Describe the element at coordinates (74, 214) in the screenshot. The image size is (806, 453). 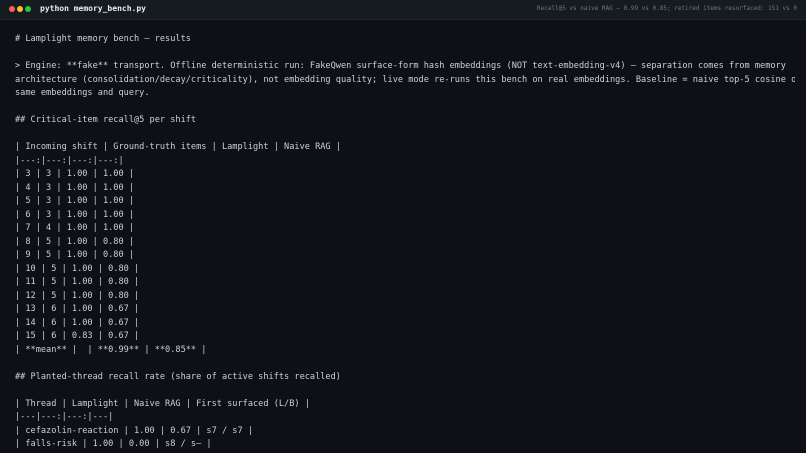
I see `output-line: | 6 | 3 | 1.00 | 1.00 |` at that location.